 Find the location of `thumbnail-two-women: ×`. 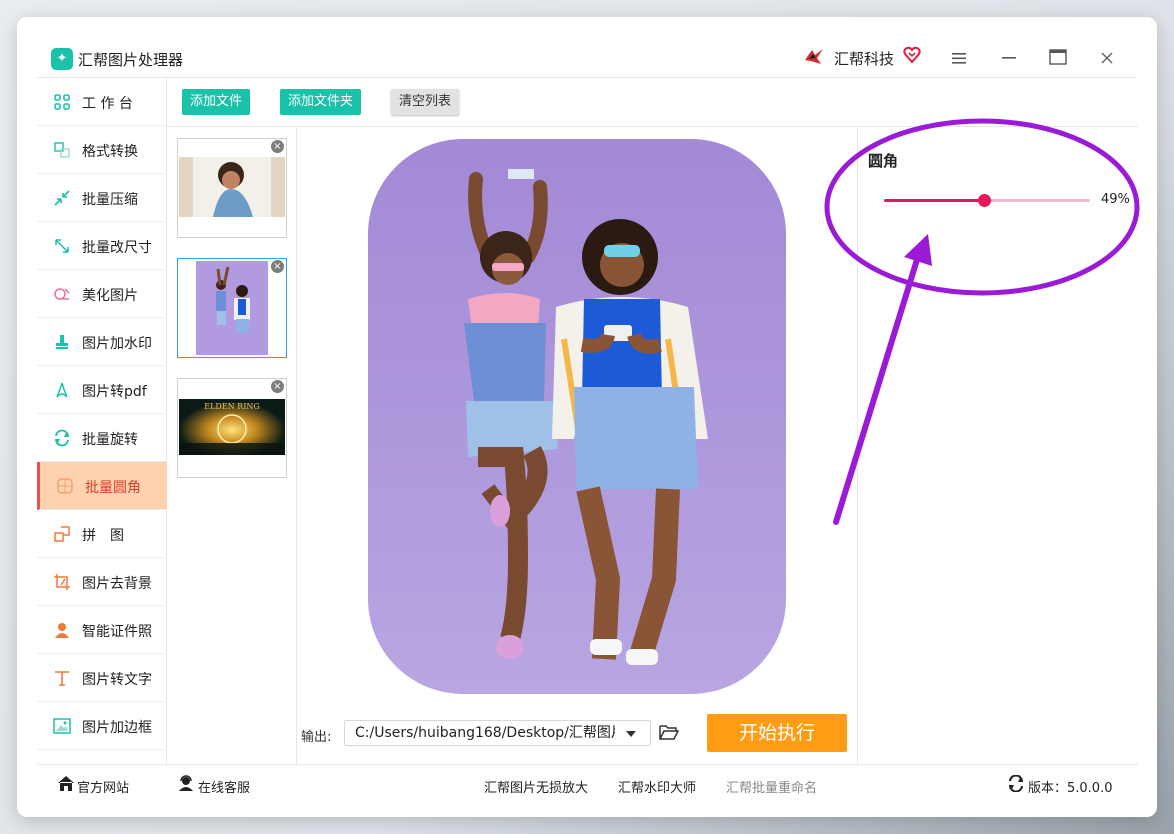

thumbnail-two-women: × is located at coordinates (232, 308).